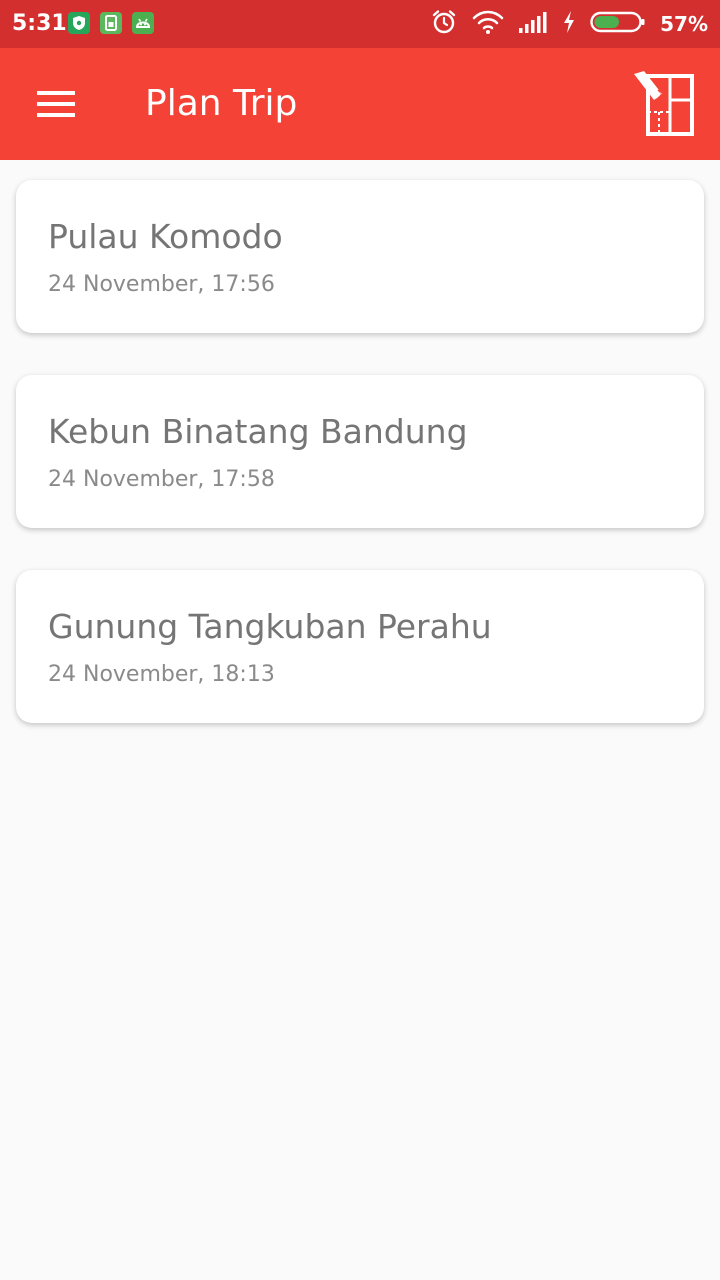 The width and height of the screenshot is (720, 1280). What do you see at coordinates (165, 236) in the screenshot?
I see `trip-name: Pulau Komodo` at bounding box center [165, 236].